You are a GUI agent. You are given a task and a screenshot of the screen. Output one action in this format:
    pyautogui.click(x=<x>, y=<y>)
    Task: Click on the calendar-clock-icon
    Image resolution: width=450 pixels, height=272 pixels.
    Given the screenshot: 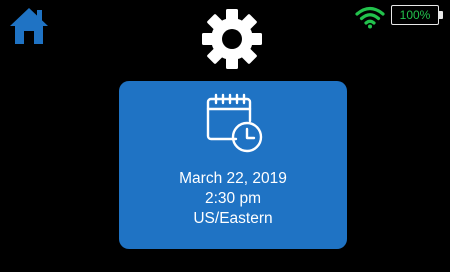 What is the action you would take?
    pyautogui.click(x=234, y=124)
    